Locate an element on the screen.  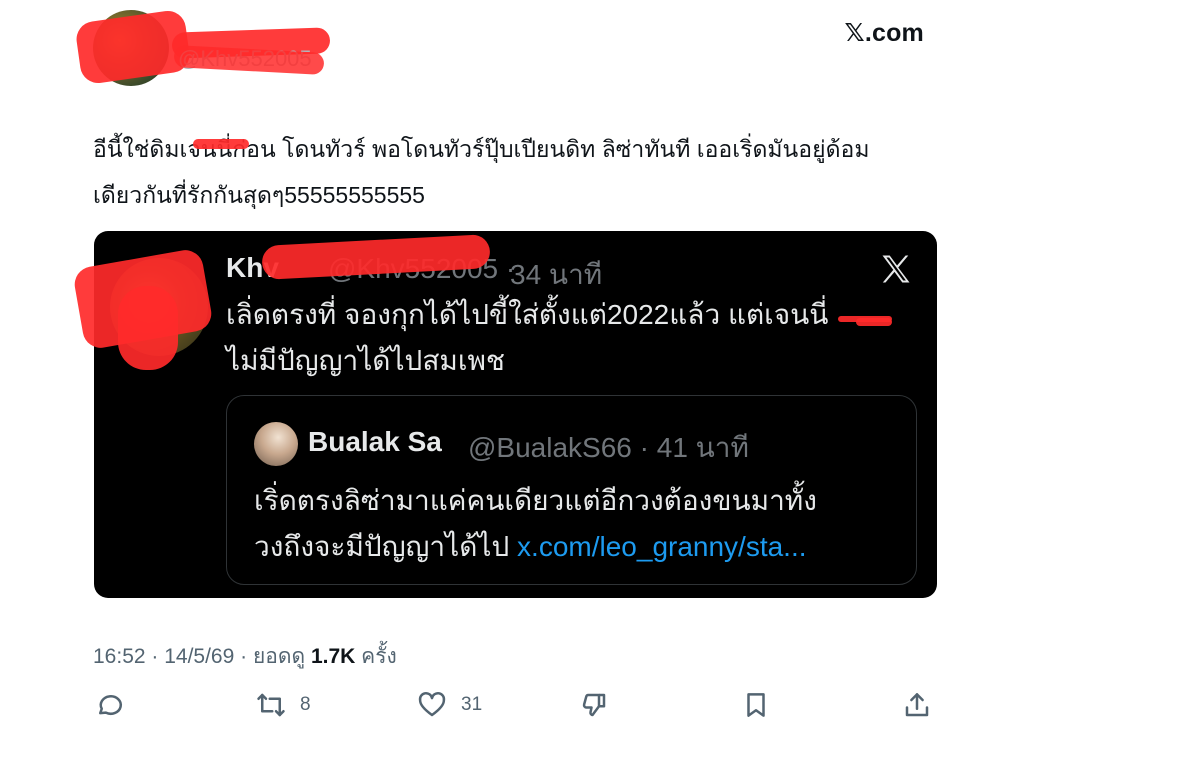
bookmark-button is located at coordinates (756, 705).